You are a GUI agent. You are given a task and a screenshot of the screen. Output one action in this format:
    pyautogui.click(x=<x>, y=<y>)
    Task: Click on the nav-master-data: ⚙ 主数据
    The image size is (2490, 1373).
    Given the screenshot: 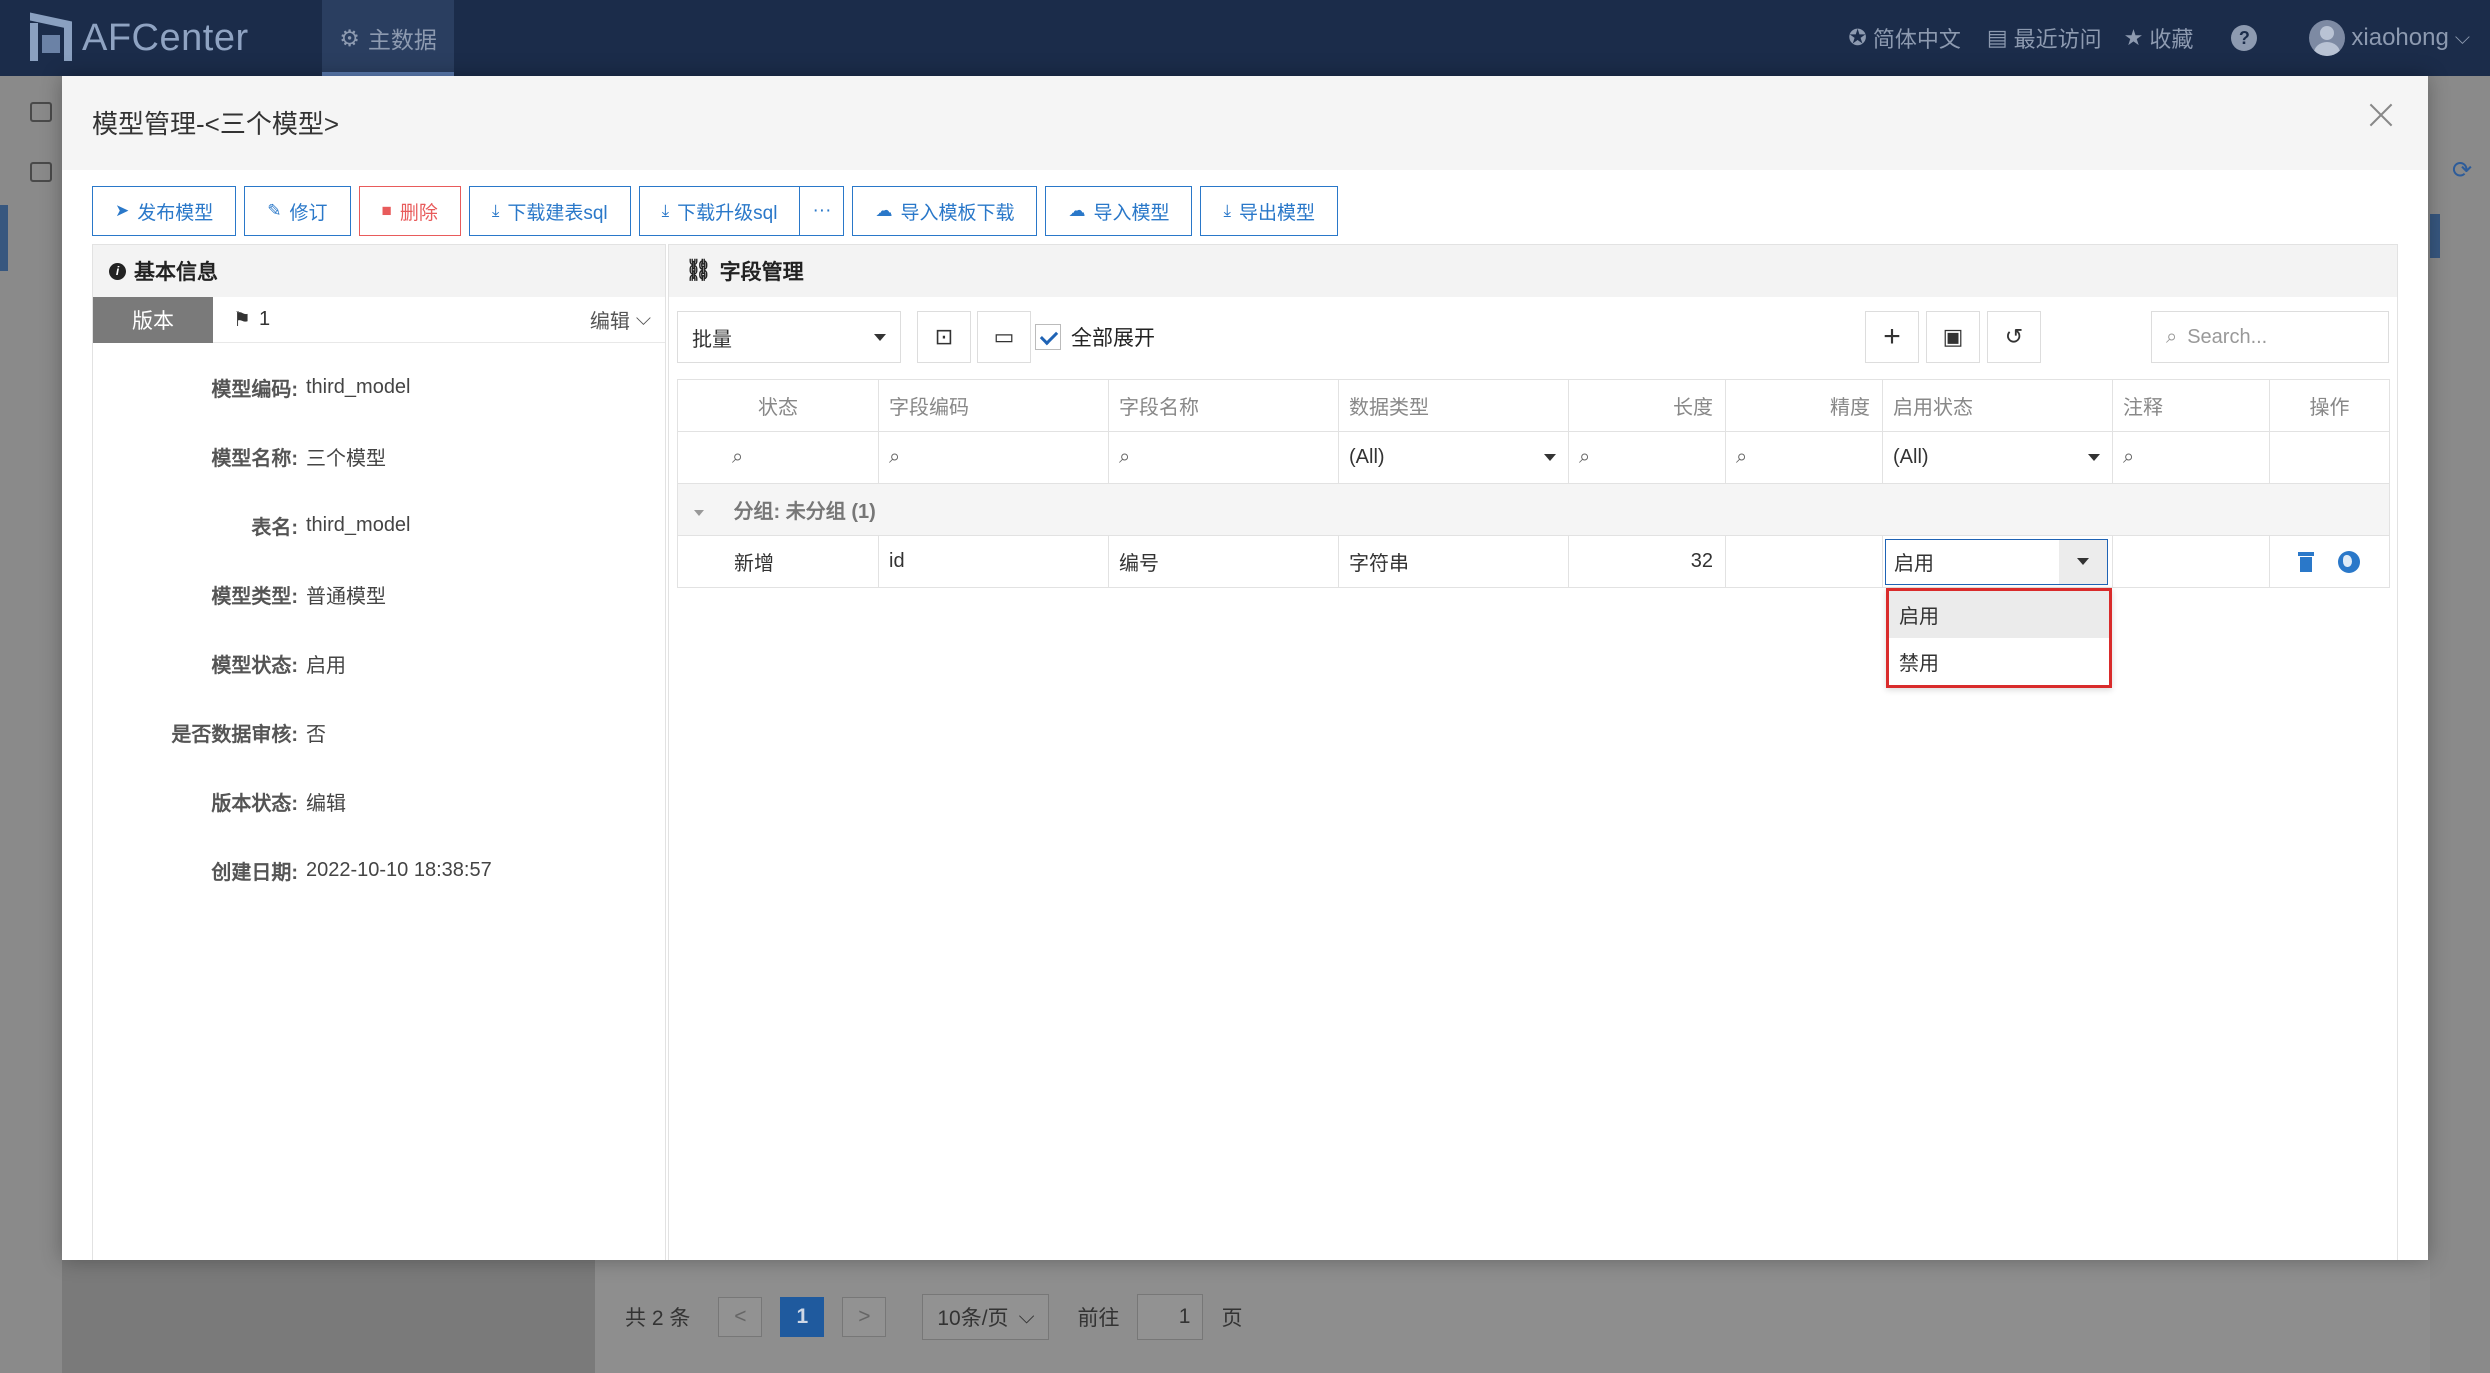 What is the action you would take?
    pyautogui.click(x=388, y=38)
    